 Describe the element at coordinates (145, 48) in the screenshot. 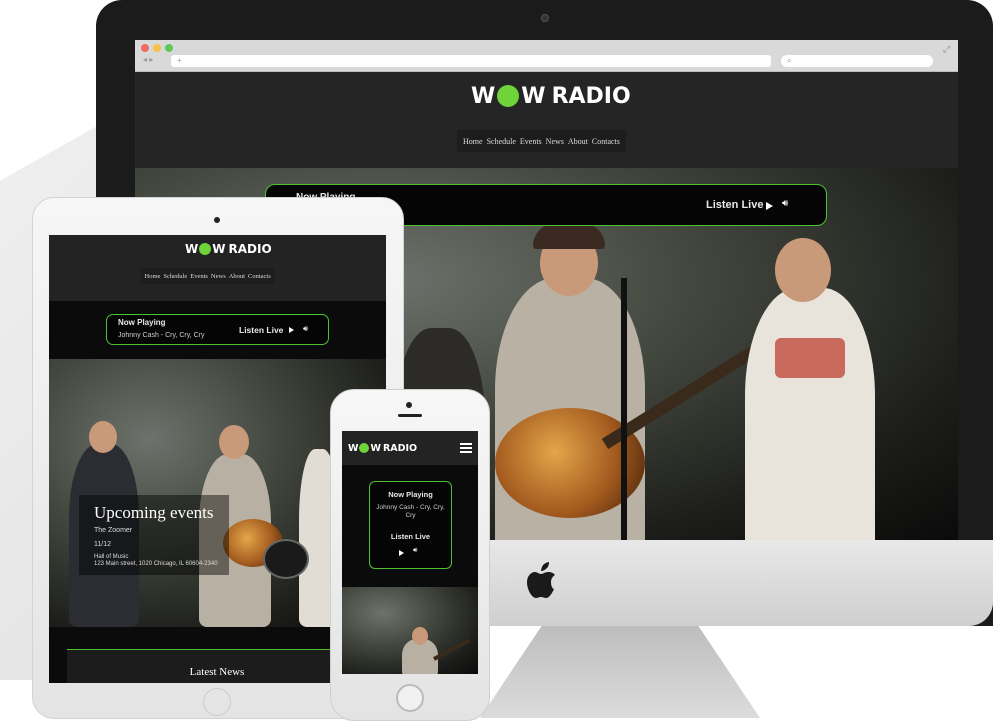

I see `close-window-icon` at that location.